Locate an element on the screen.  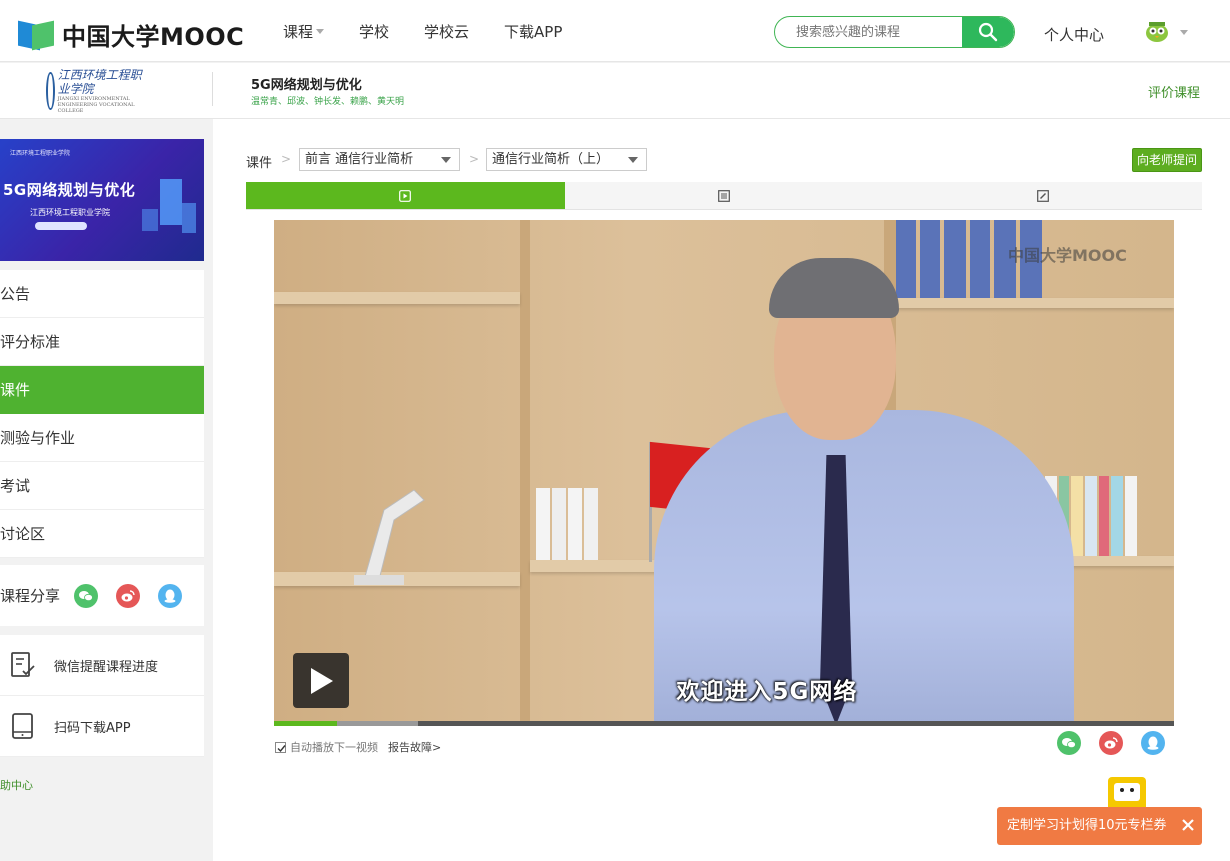
search-box is located at coordinates (894, 32).